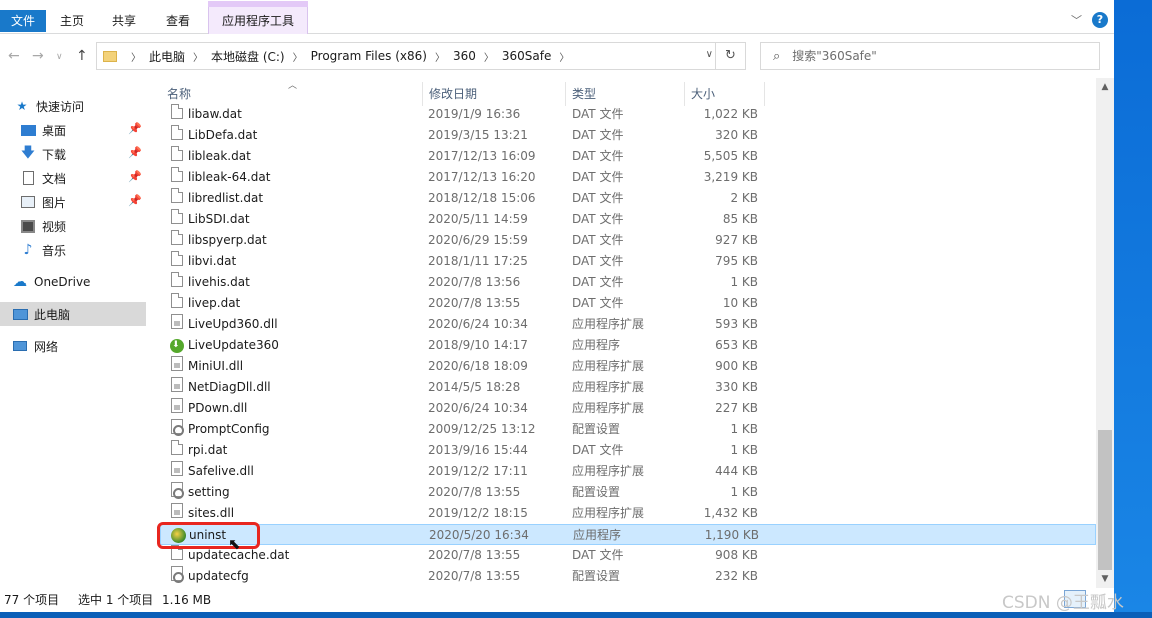  Describe the element at coordinates (628, 114) in the screenshot. I see `file-row: libaw.dat 2019/1/9 16:36 DAT 文件 1,022 KB` at that location.